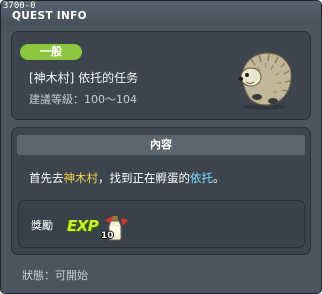 The image size is (322, 294). What do you see at coordinates (201, 178) in the screenshot?
I see `desc-npc-name: 依托` at bounding box center [201, 178].